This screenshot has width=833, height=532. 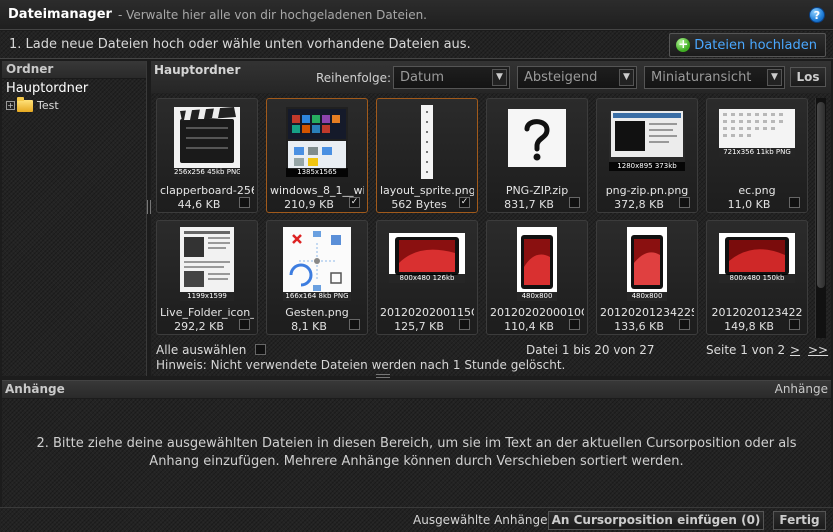 I want to click on file-count: Datei 1 bis 20 von 27, so click(x=590, y=350).